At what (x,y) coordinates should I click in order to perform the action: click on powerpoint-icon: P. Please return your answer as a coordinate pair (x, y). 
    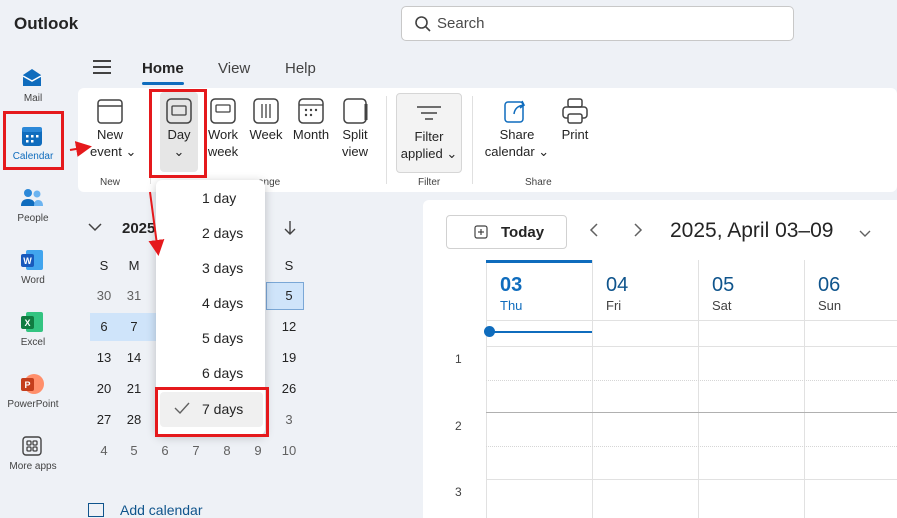
    Looking at the image, I should click on (32, 384).